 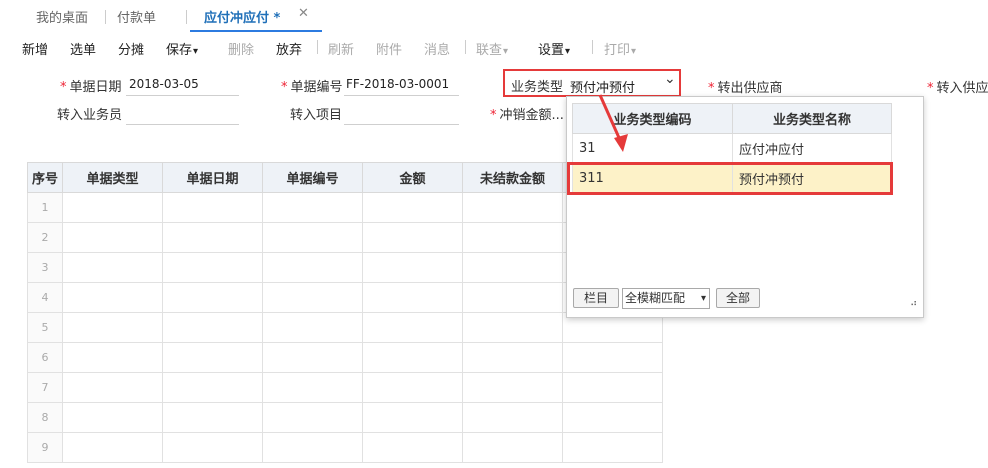 What do you see at coordinates (812, 118) in the screenshot?
I see `column-header: 业务类型名称` at bounding box center [812, 118].